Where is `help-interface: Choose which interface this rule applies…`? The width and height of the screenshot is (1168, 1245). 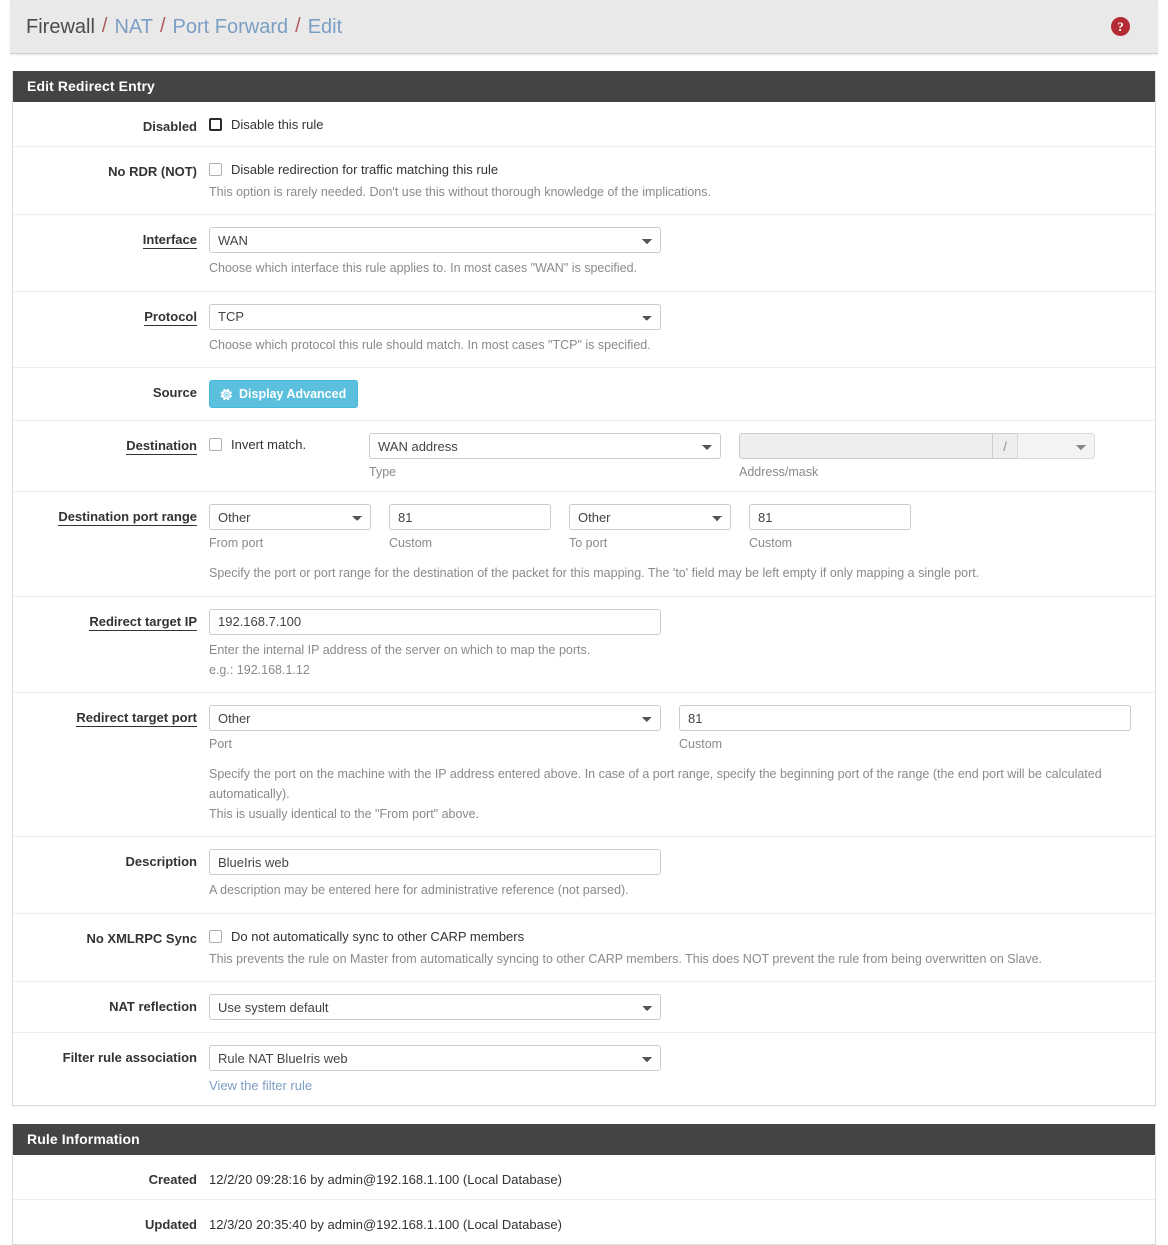 help-interface: Choose which interface this rule applies… is located at coordinates (423, 268).